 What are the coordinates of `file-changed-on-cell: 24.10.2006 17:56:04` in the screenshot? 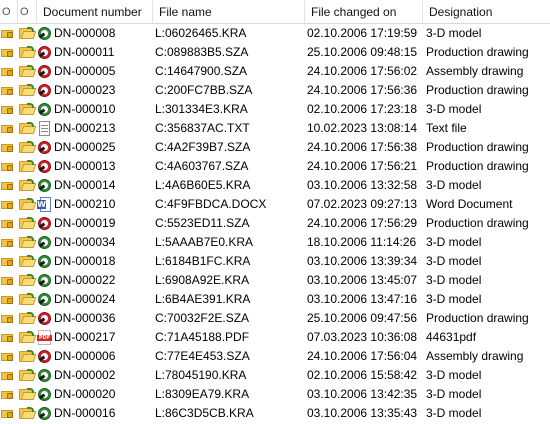 It's located at (362, 356).